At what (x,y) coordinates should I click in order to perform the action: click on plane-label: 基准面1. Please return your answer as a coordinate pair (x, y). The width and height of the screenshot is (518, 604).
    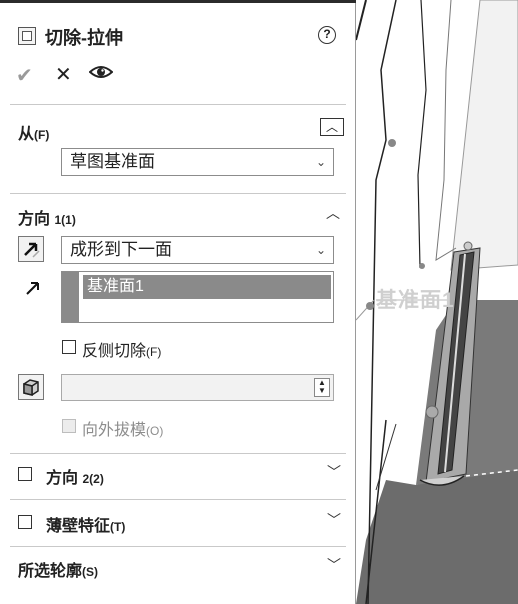
    Looking at the image, I should click on (415, 299).